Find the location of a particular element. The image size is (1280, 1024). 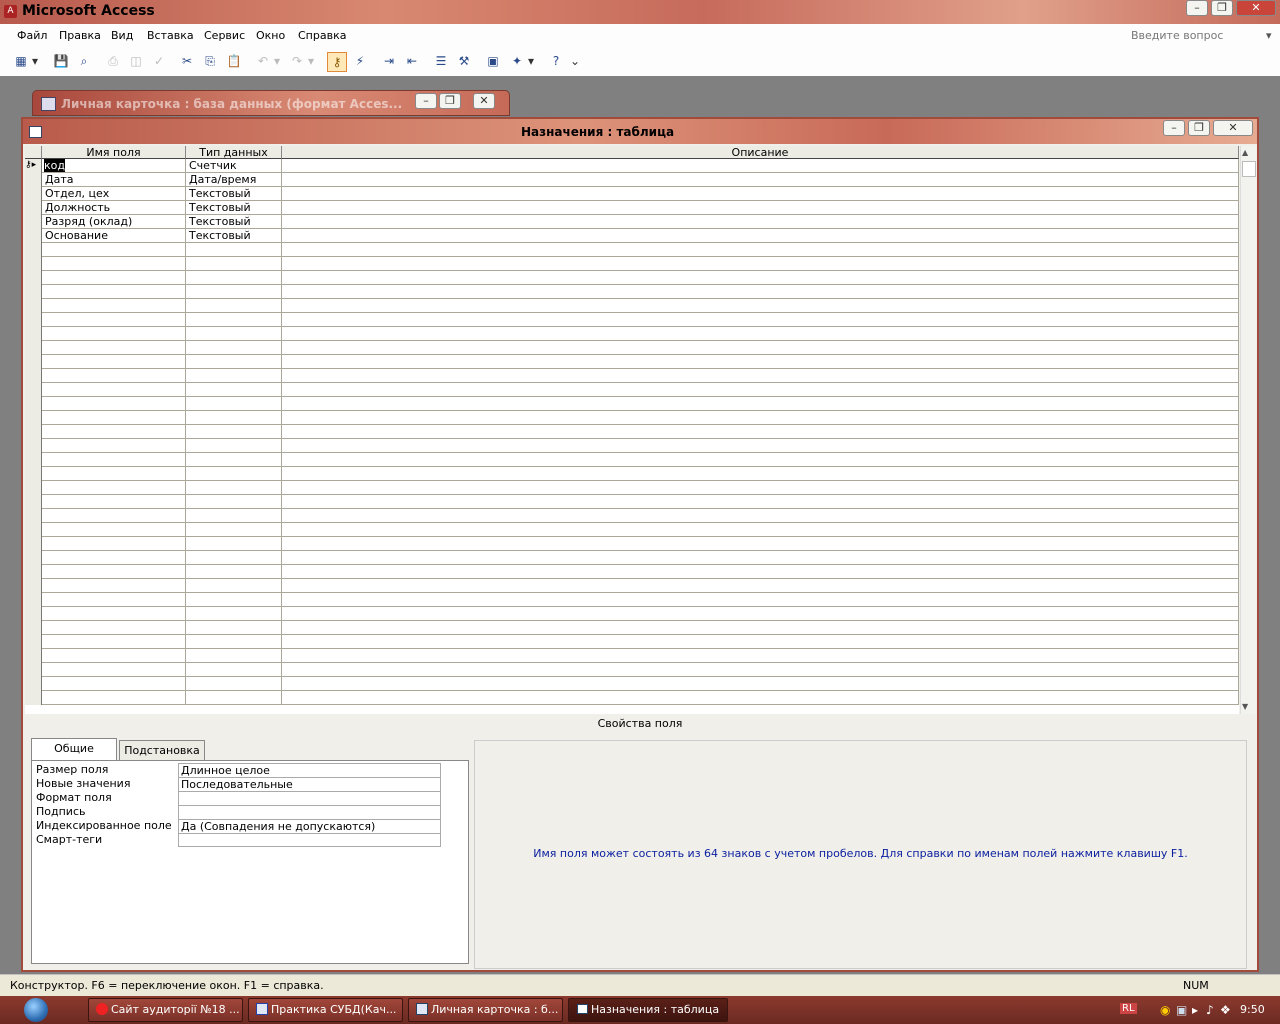

taskbar-item-table: Назначения : таблица is located at coordinates (648, 1010).